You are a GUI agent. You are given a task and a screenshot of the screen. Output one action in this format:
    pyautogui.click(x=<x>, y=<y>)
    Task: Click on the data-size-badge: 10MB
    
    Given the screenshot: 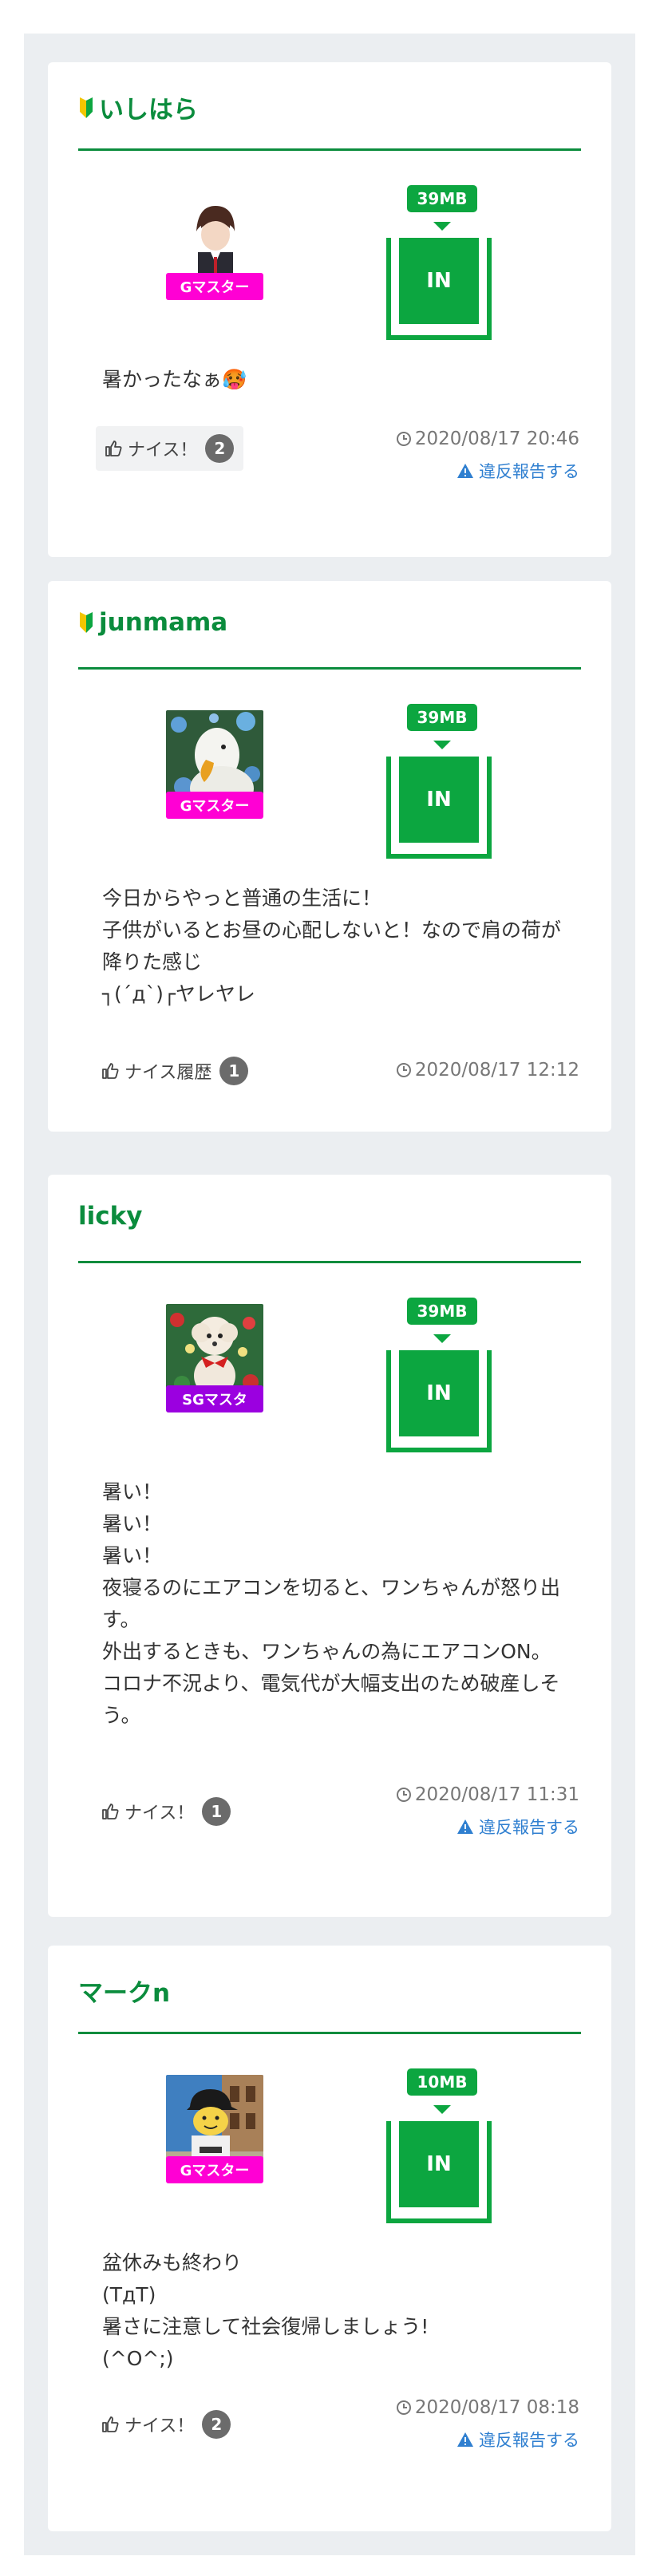 What is the action you would take?
    pyautogui.click(x=442, y=2082)
    